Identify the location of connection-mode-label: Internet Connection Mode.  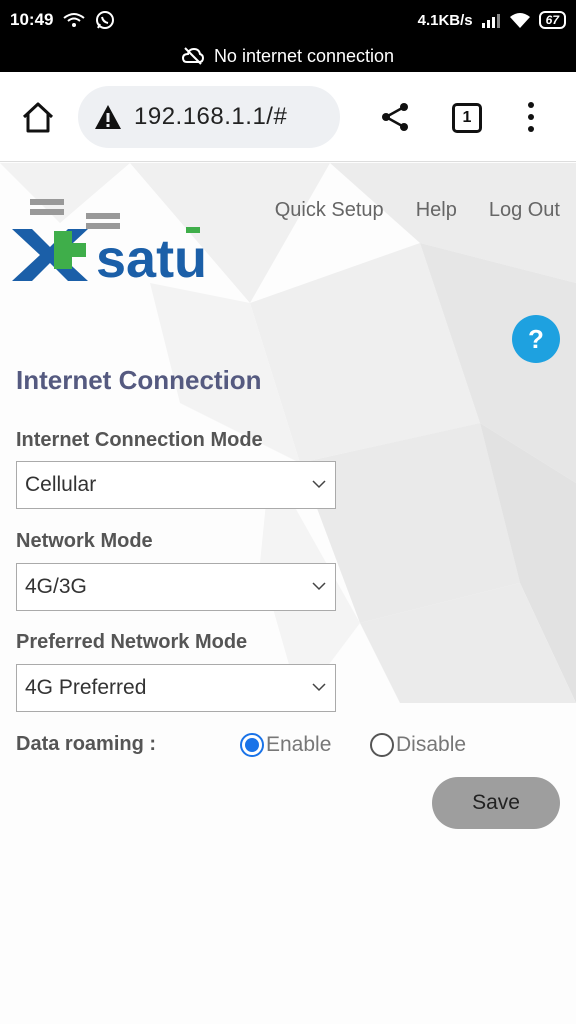
(139, 440).